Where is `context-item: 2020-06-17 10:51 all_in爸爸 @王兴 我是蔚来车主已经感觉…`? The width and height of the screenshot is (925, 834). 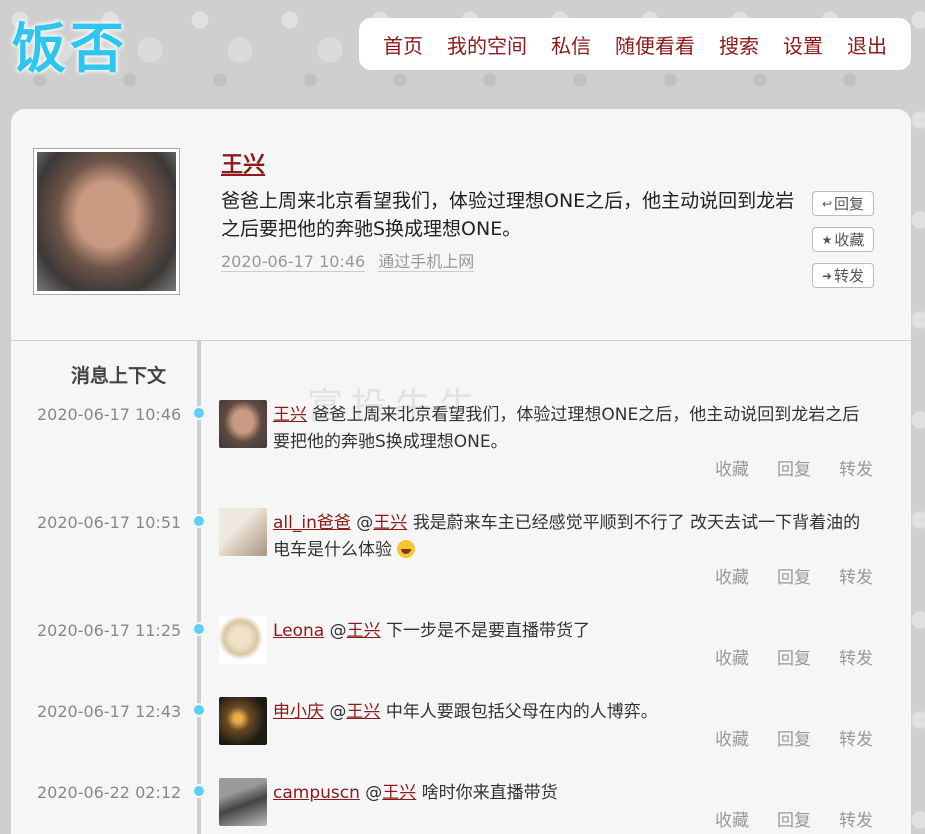 context-item: 2020-06-17 10:51 all_in爸爸 @王兴 我是蔚来车主已经感觉… is located at coordinates (461, 550).